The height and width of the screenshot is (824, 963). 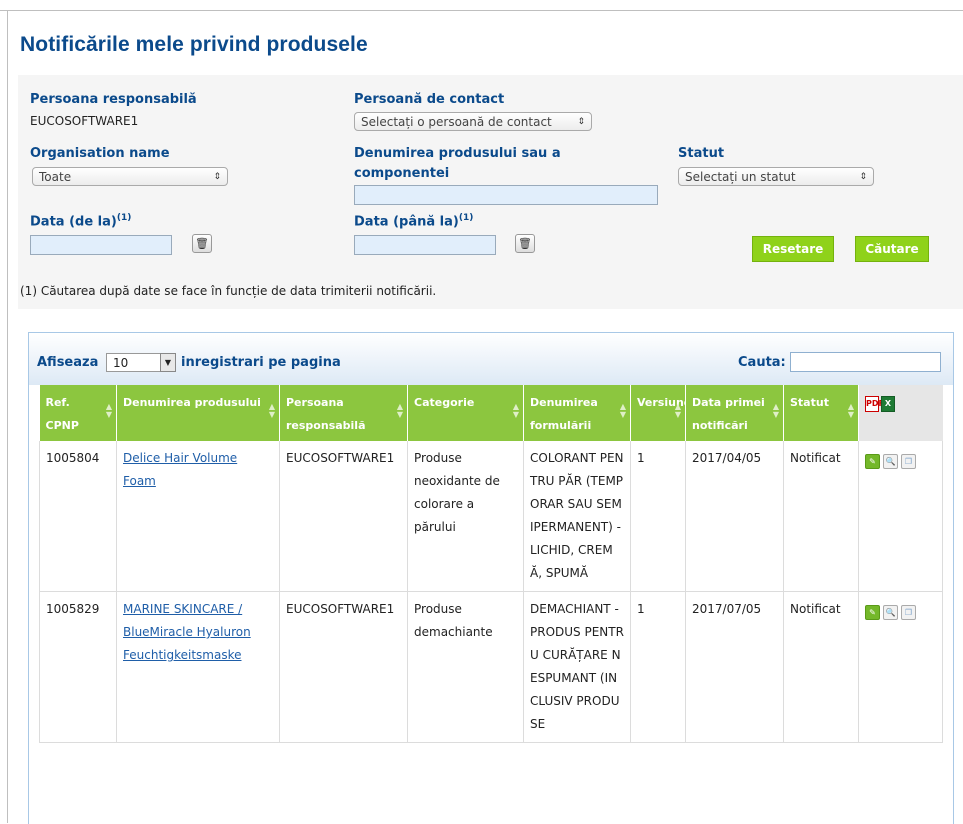 I want to click on org-select-value: Toate, so click(x=55, y=176).